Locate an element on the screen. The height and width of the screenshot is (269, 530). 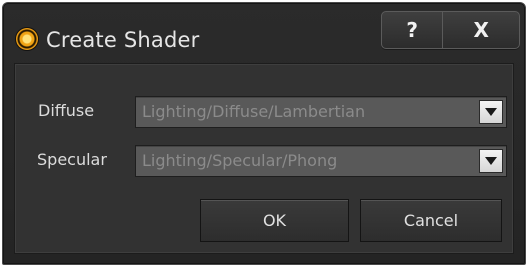
diffuse-row: Diffuse Lighting/Diffuse/Lambertian is located at coordinates (264, 112).